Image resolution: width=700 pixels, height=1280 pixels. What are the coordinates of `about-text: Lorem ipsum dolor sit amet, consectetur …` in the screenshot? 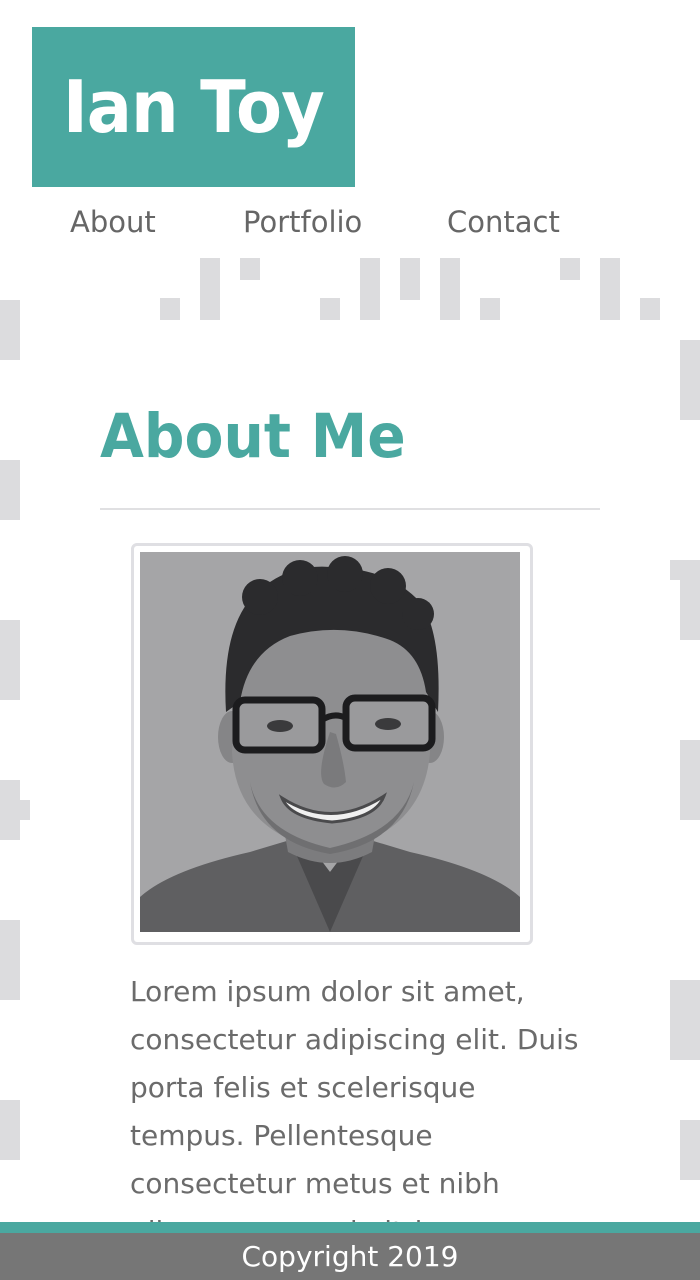 It's located at (354, 1100).